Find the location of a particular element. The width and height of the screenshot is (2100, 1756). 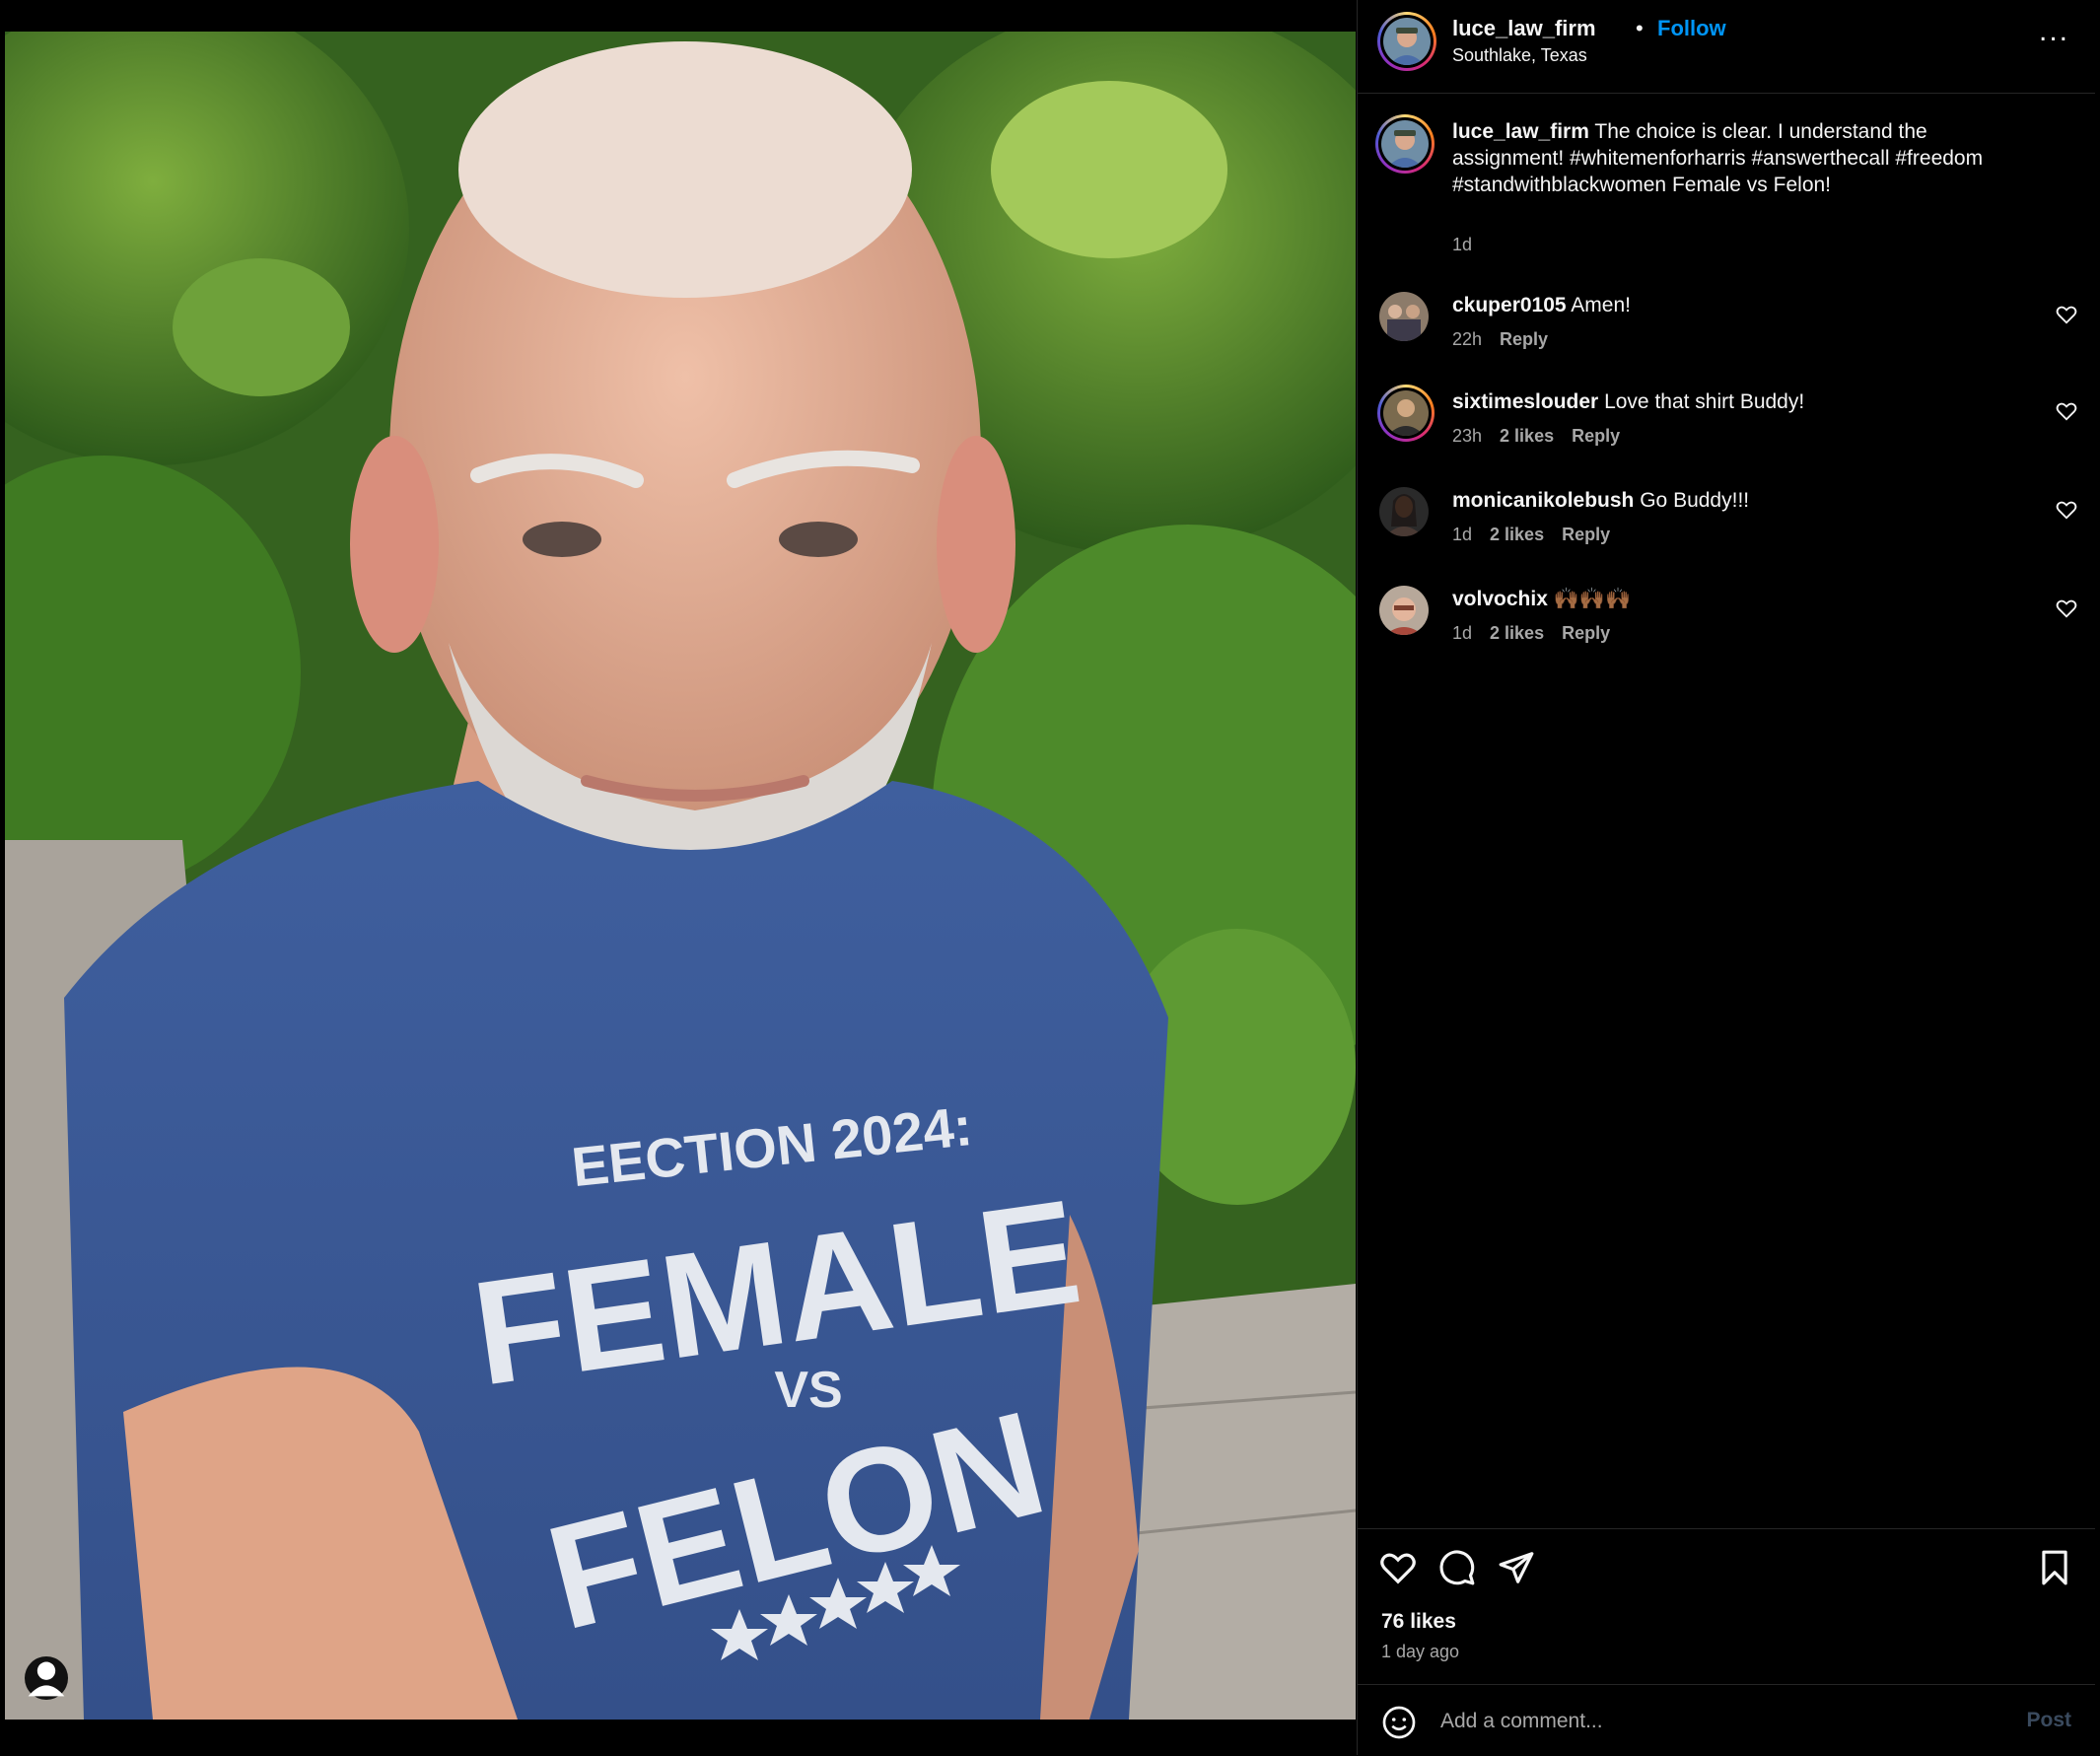

comment-username: sixtimeslouder is located at coordinates (1525, 401).